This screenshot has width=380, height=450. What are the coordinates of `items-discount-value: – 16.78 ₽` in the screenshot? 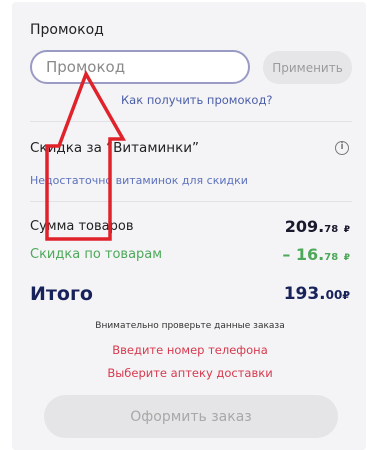 It's located at (316, 254).